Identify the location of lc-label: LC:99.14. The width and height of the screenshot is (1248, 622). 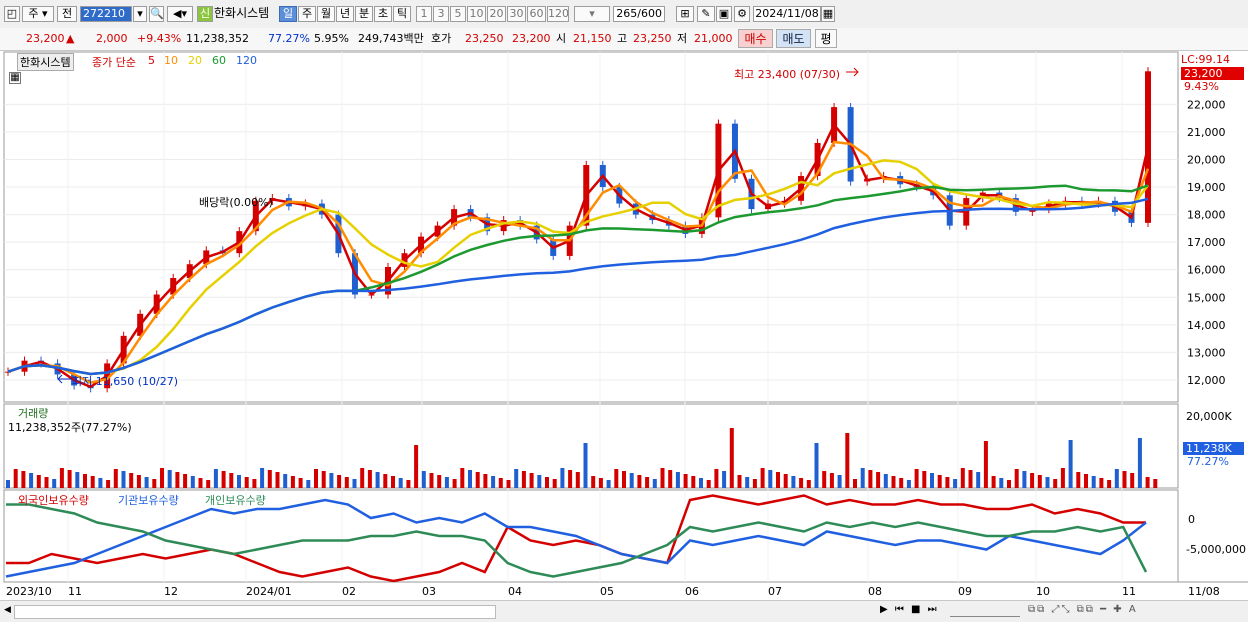
(1206, 59).